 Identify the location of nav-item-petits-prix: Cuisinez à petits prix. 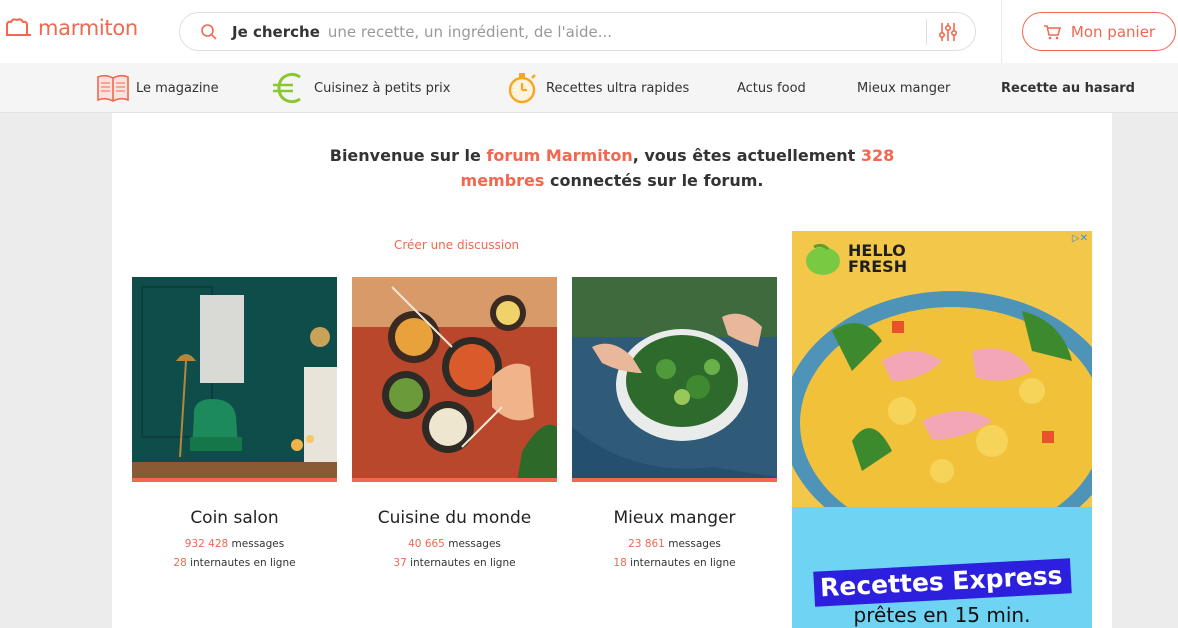
(361, 88).